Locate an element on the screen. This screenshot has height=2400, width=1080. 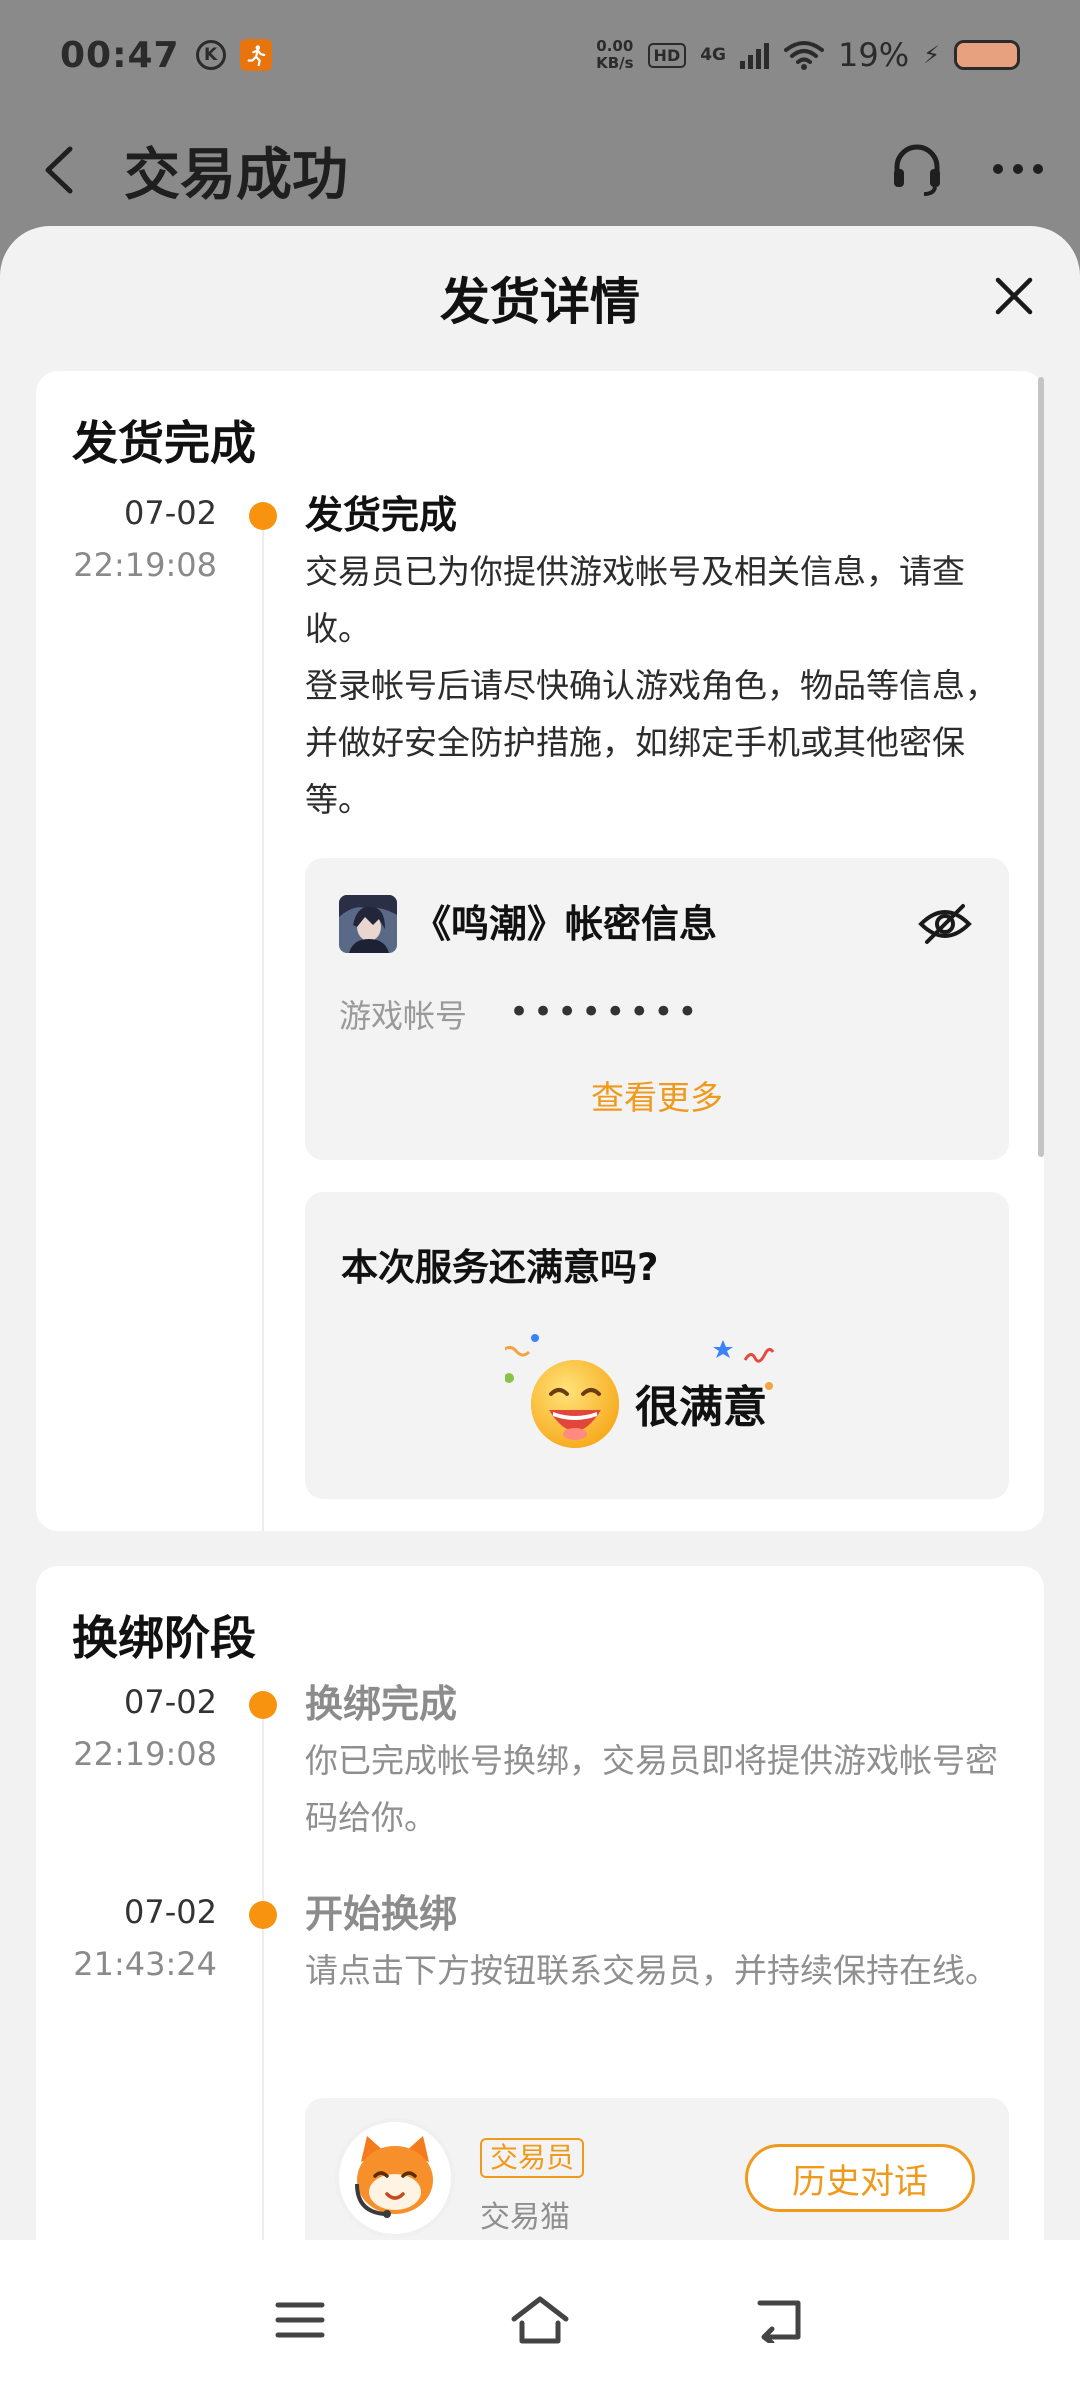
status-bar: 00:47 K 0.00 KB/s HD 4G 19% ⚡ is located at coordinates (540, 55).